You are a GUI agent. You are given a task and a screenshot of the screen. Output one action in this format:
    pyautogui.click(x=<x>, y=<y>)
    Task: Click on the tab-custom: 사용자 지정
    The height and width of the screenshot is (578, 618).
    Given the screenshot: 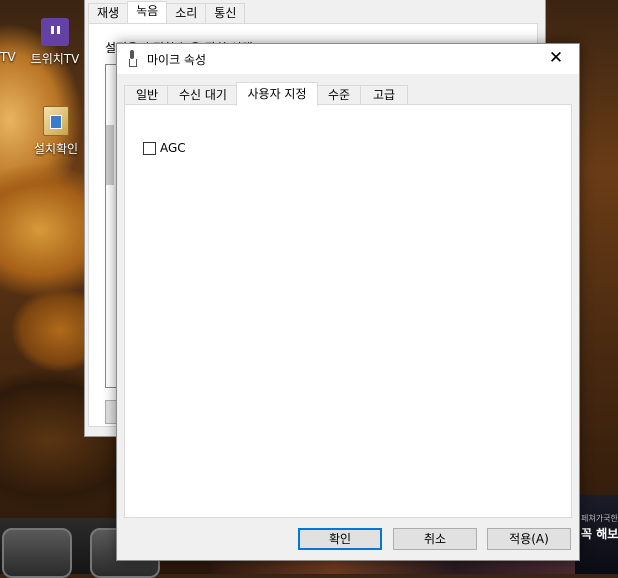 What is the action you would take?
    pyautogui.click(x=277, y=94)
    